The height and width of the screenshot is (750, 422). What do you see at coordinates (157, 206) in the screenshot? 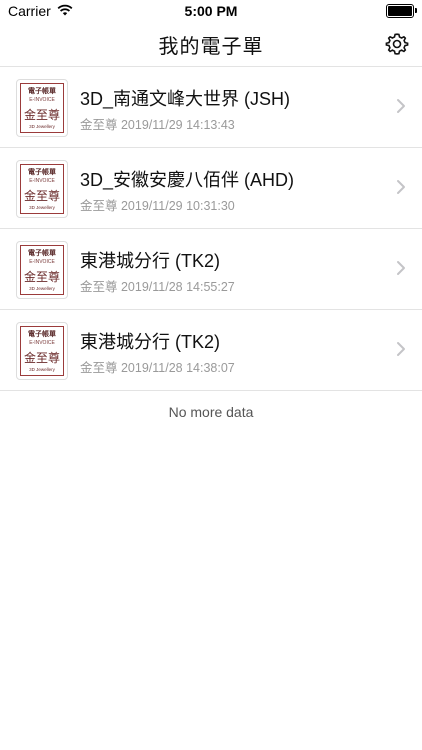
I see `invoice-meta: 金至尊 2019/11/29 10:31:30` at bounding box center [157, 206].